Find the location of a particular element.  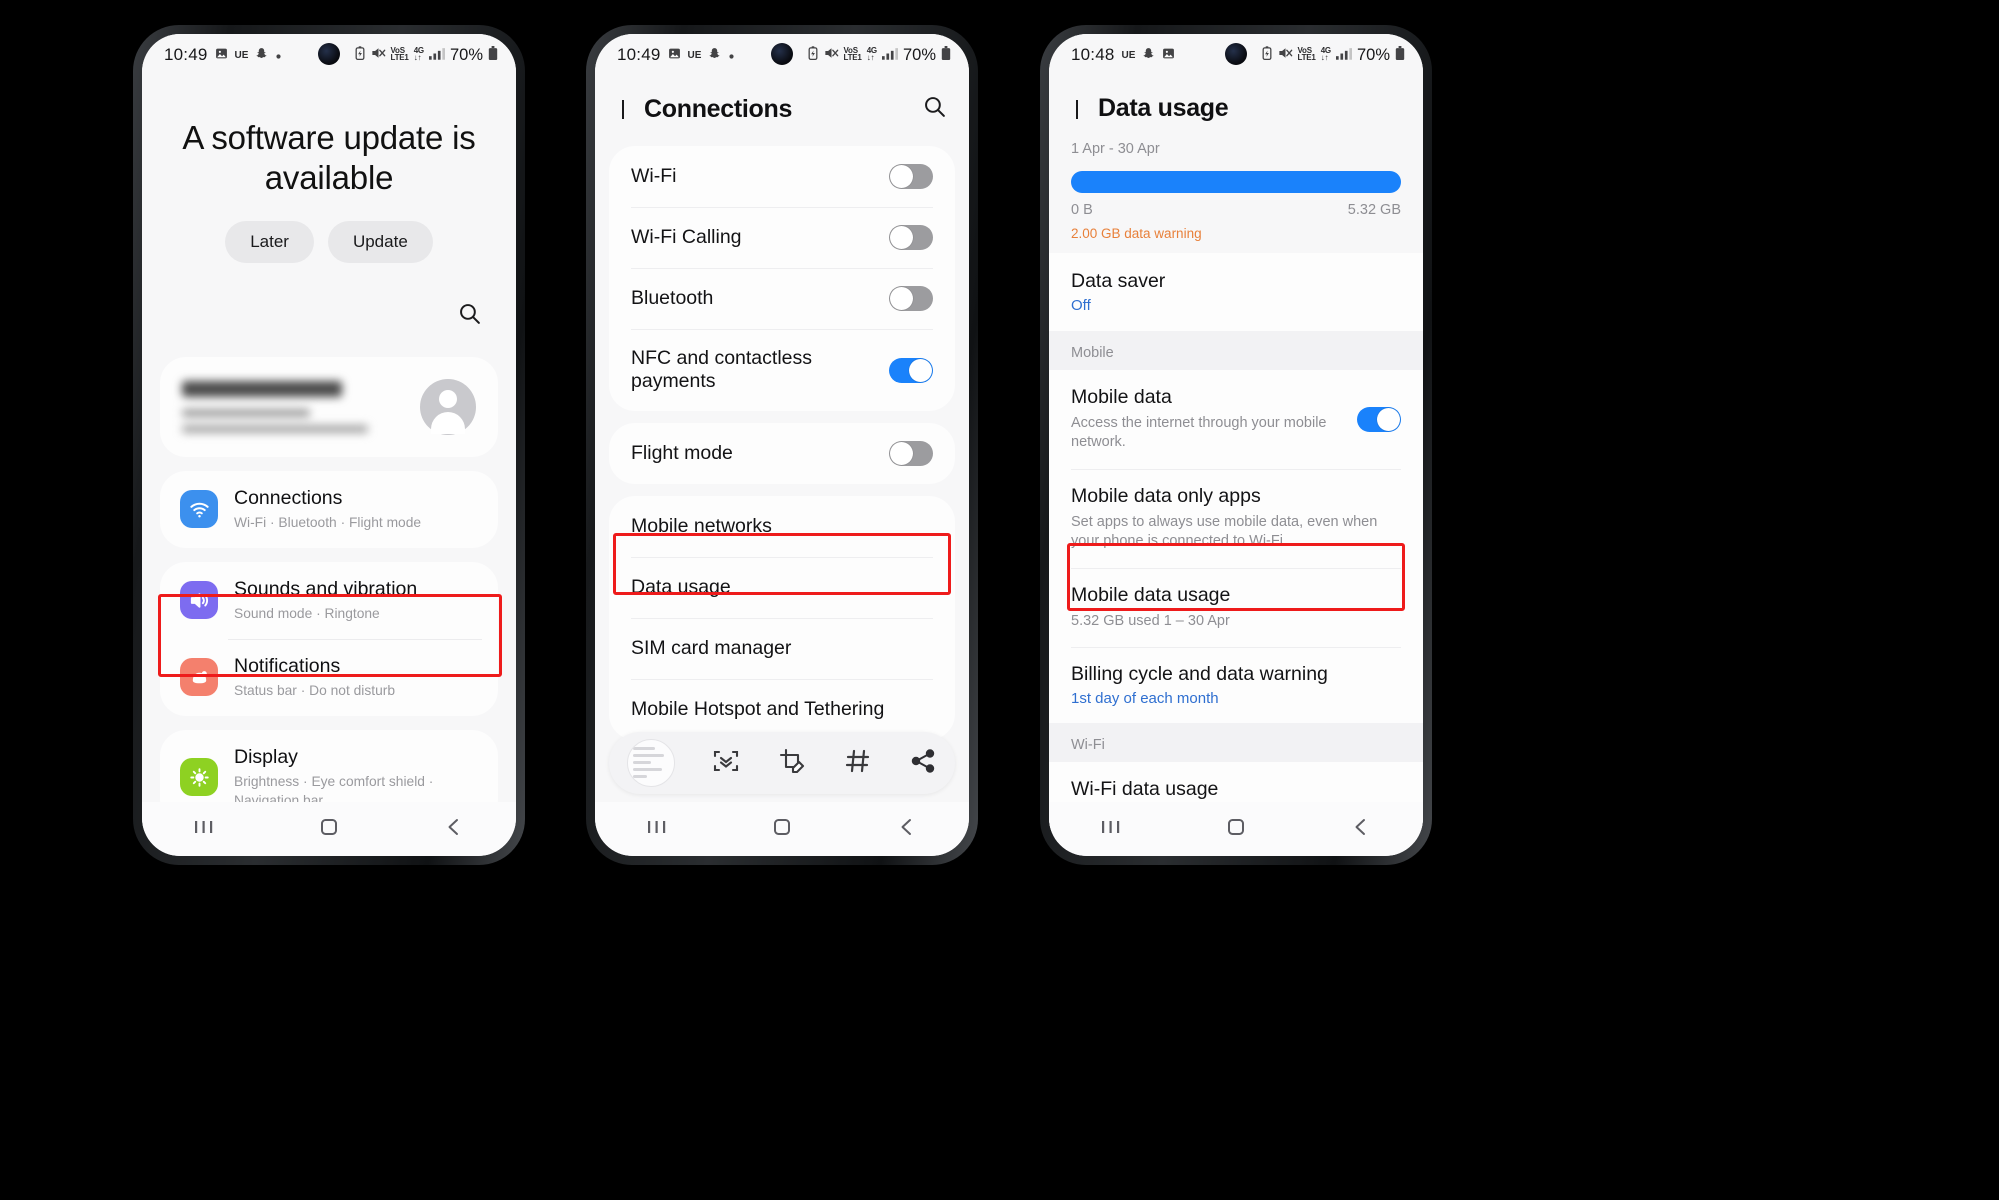

flight-mode-toggle is located at coordinates (911, 453).